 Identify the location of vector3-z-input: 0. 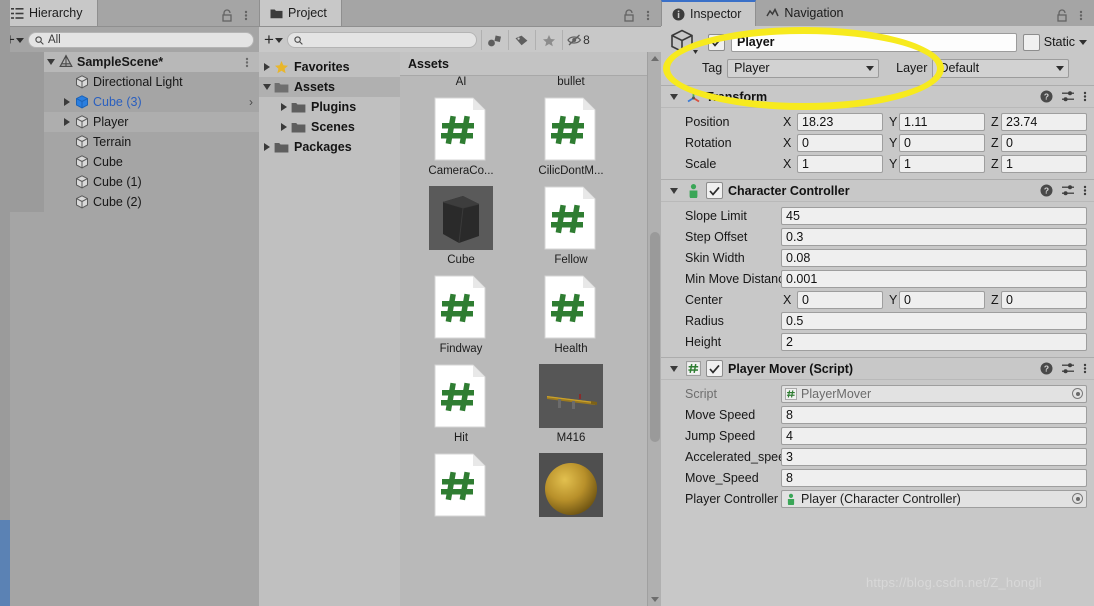
(1044, 142).